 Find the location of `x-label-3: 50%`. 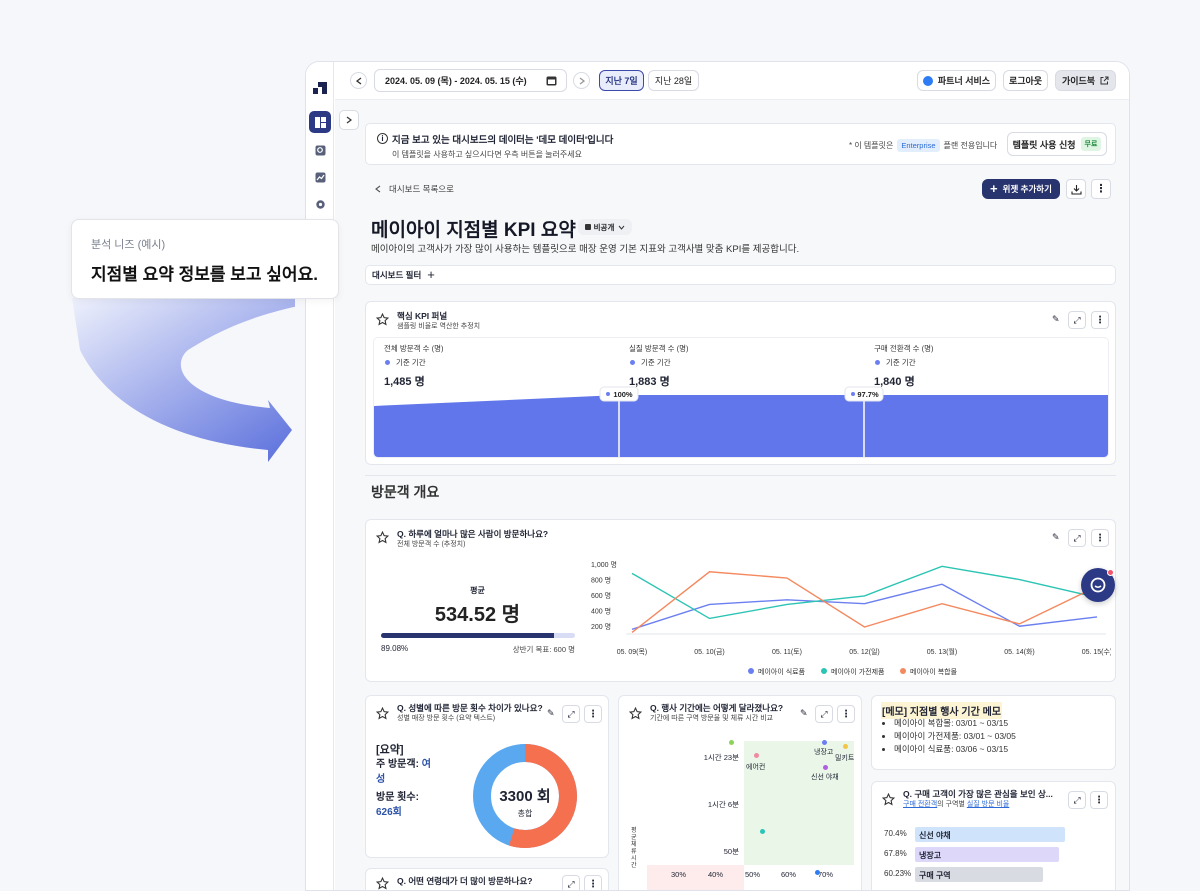

x-label-3: 50% is located at coordinates (753, 874).